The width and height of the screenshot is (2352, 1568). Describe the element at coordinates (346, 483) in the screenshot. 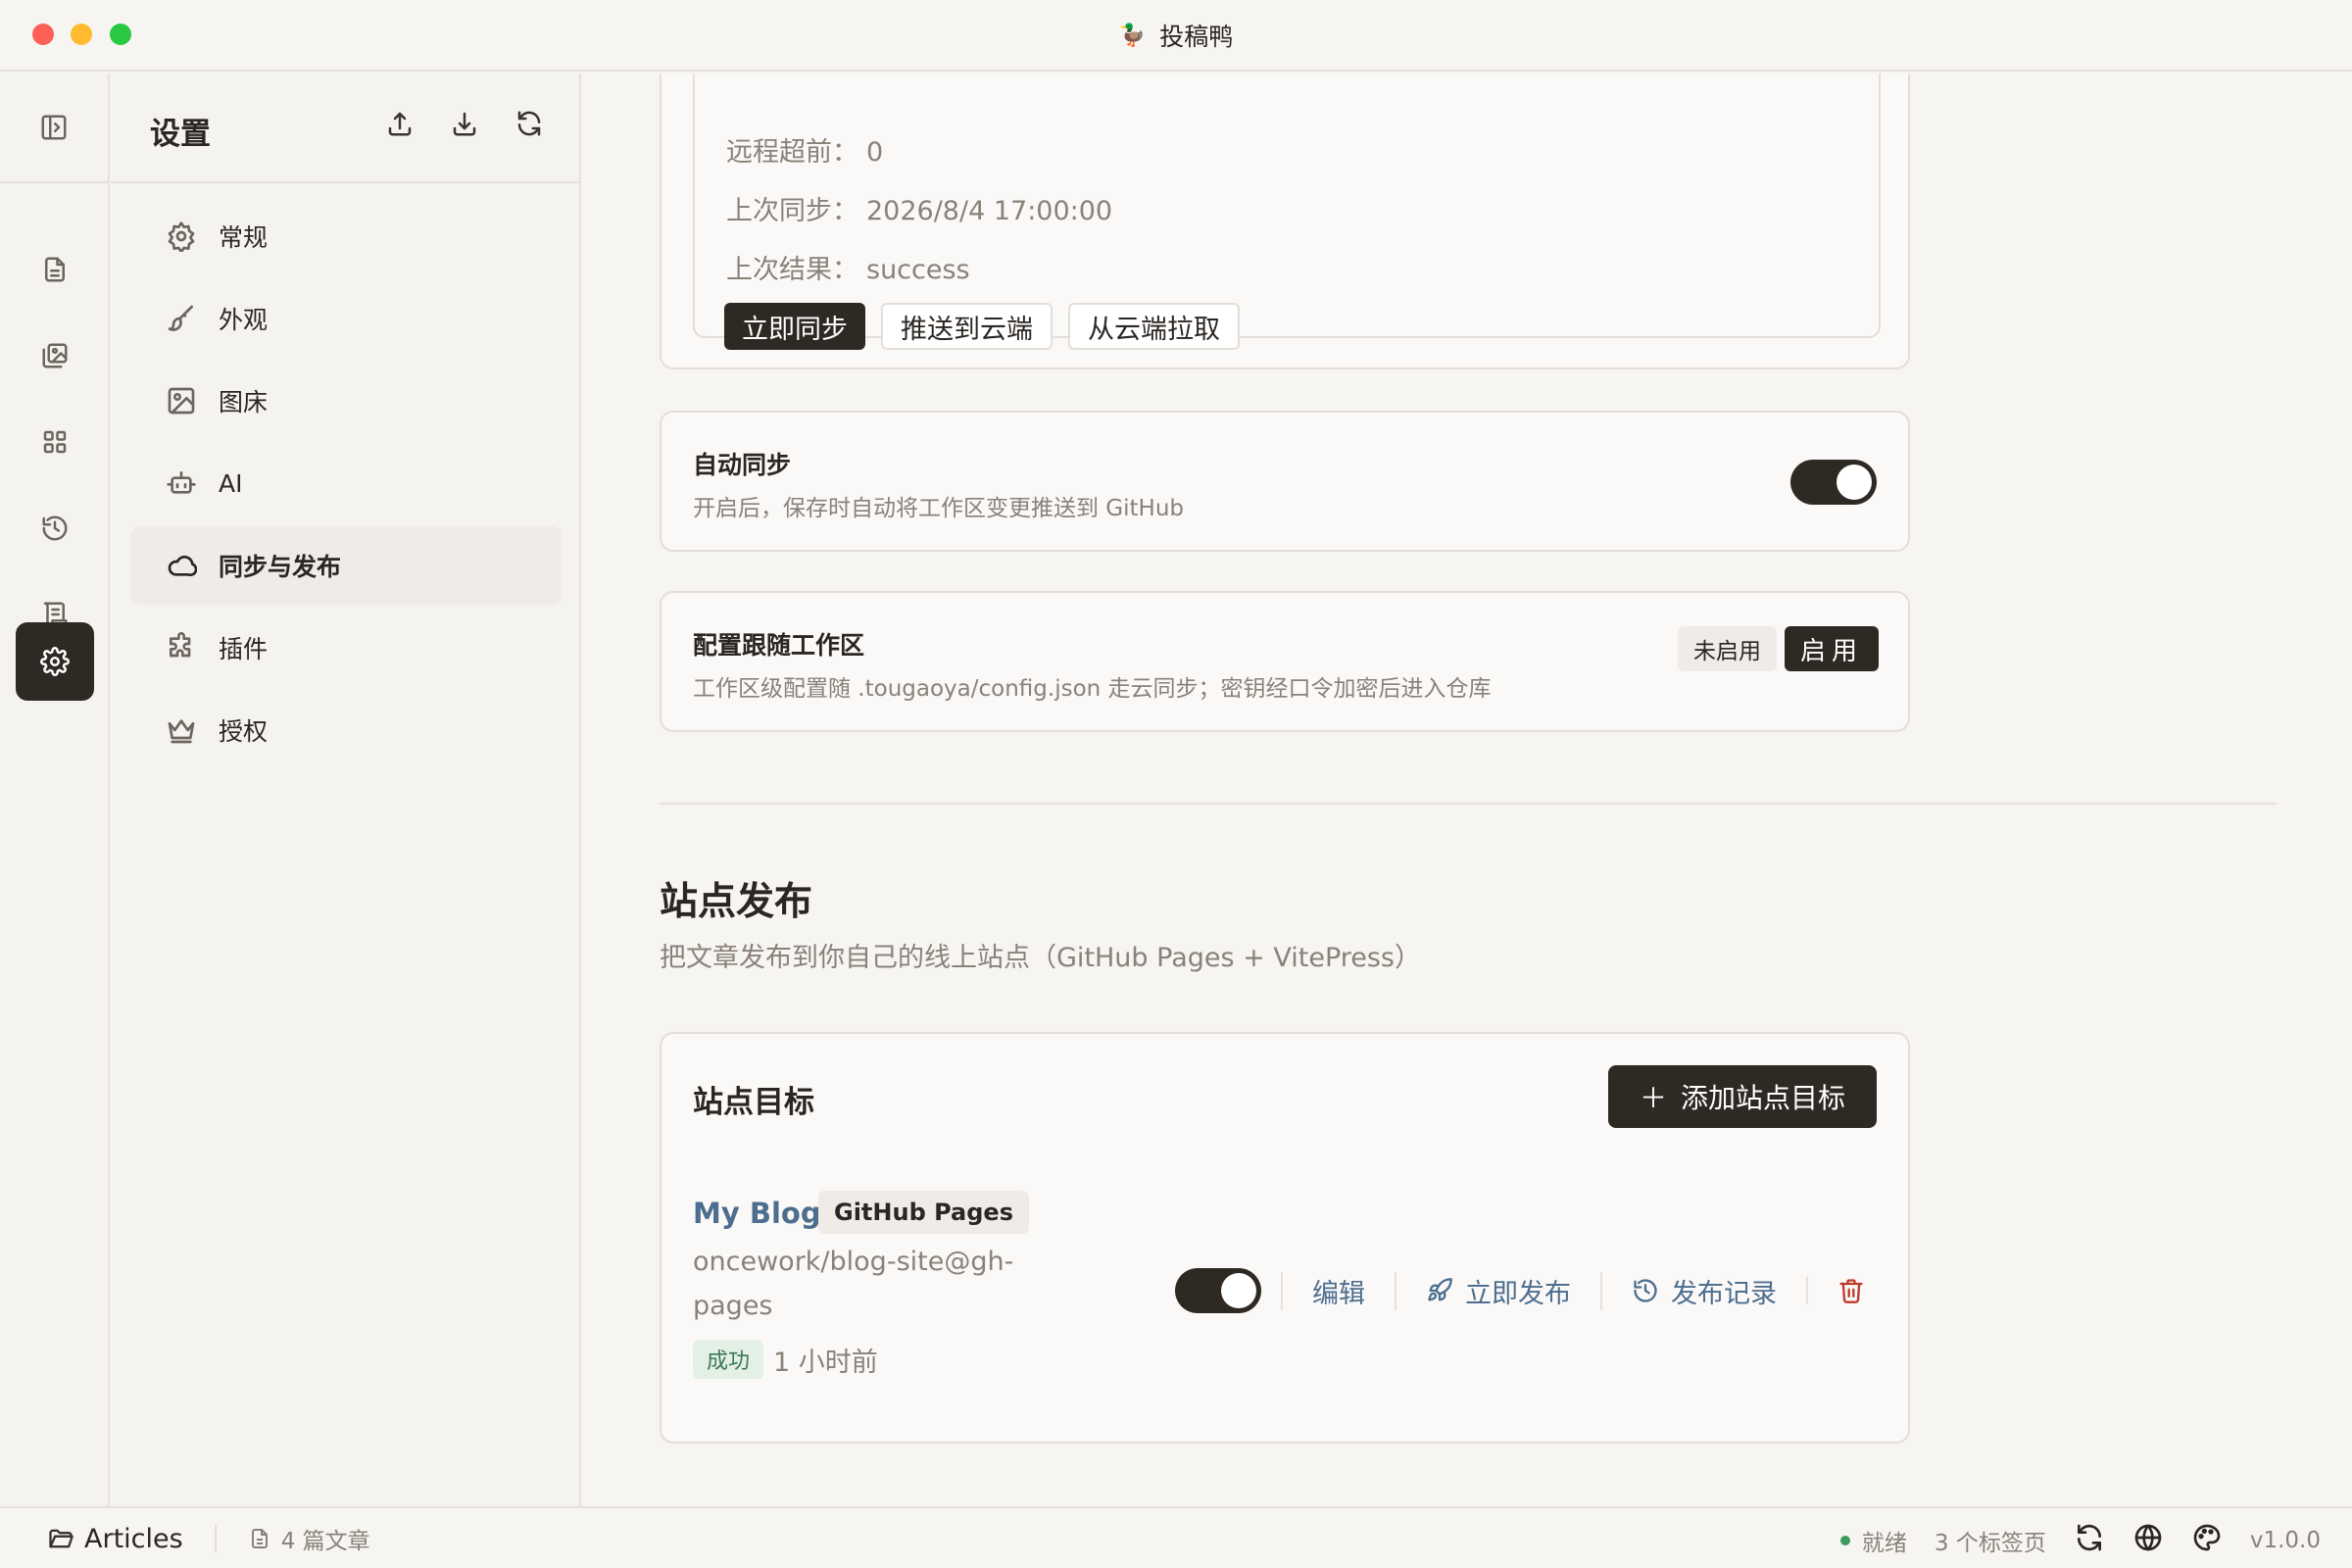

I see `nav-item-ai: AI` at that location.